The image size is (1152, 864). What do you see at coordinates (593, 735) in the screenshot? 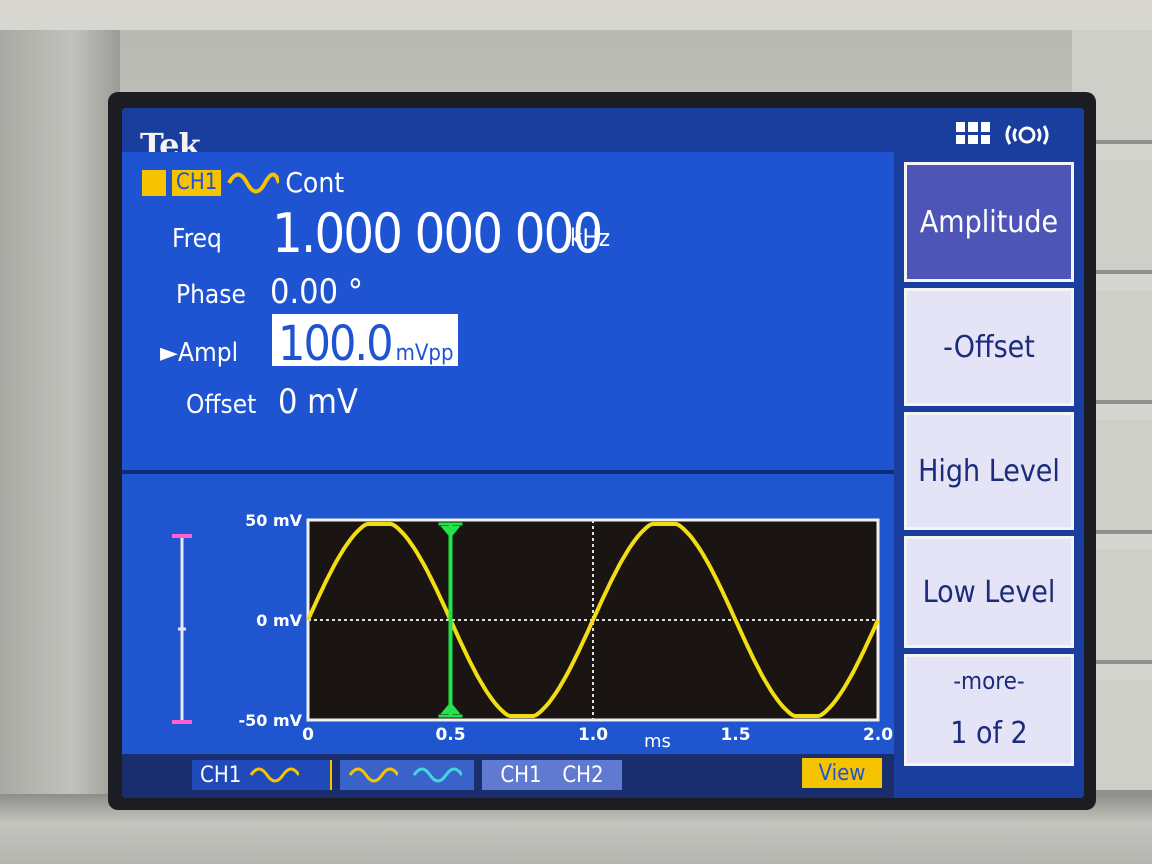
I see `x-tick-label: 1.0` at bounding box center [593, 735].